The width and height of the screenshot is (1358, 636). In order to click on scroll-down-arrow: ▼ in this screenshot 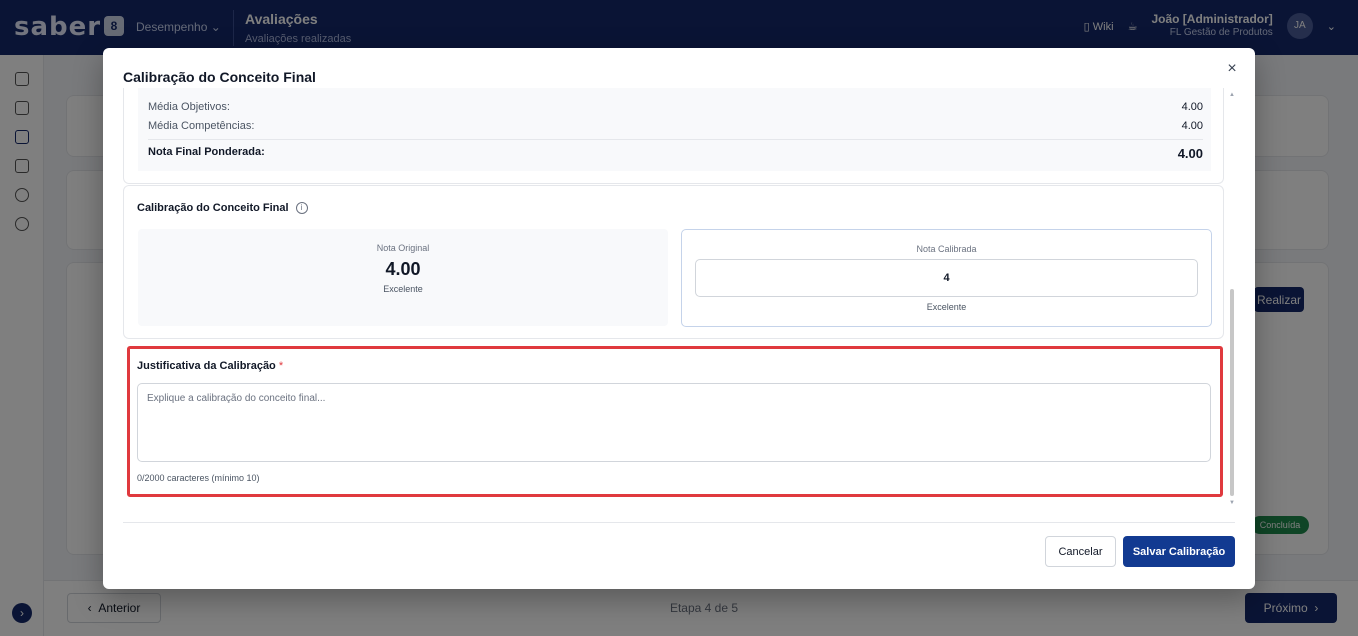, I will do `click(1232, 503)`.